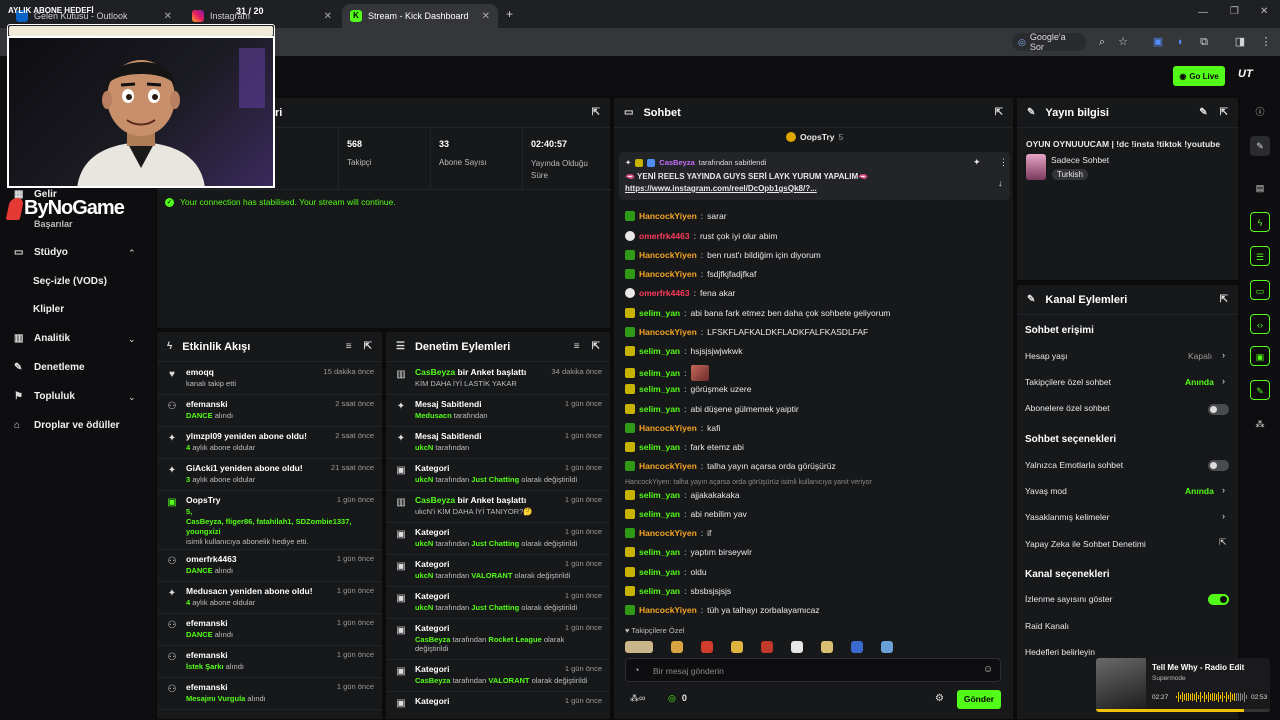 The height and width of the screenshot is (720, 1280). What do you see at coordinates (712, 409) in the screenshot?
I see `chat-message: selim_yan: abi düşene gülmemek yaiptir` at bounding box center [712, 409].